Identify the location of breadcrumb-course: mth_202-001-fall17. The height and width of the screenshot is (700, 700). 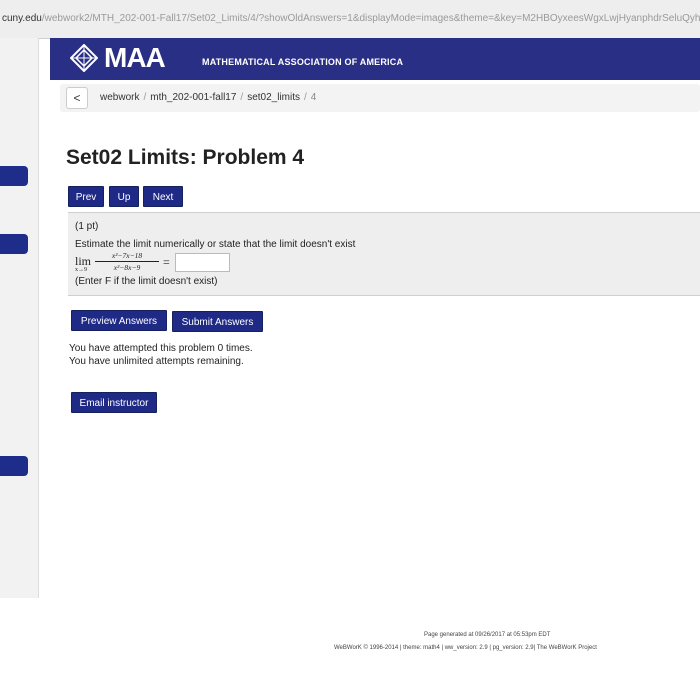
(193, 97).